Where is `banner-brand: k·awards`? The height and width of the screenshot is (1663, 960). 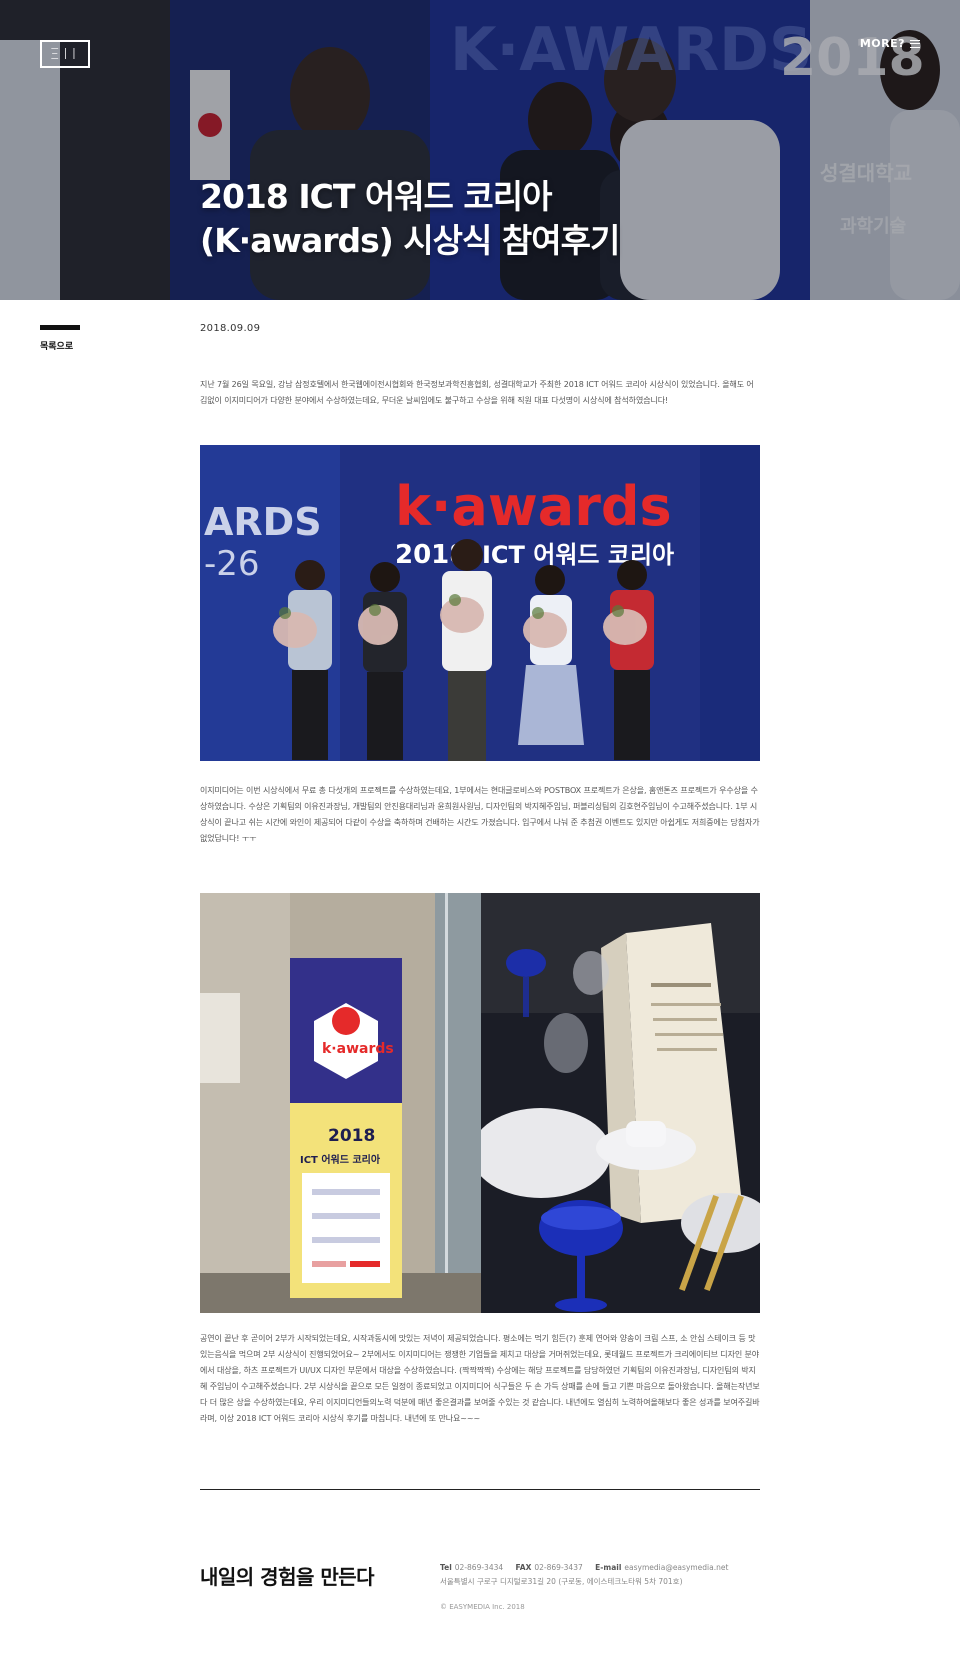 banner-brand: k·awards is located at coordinates (533, 506).